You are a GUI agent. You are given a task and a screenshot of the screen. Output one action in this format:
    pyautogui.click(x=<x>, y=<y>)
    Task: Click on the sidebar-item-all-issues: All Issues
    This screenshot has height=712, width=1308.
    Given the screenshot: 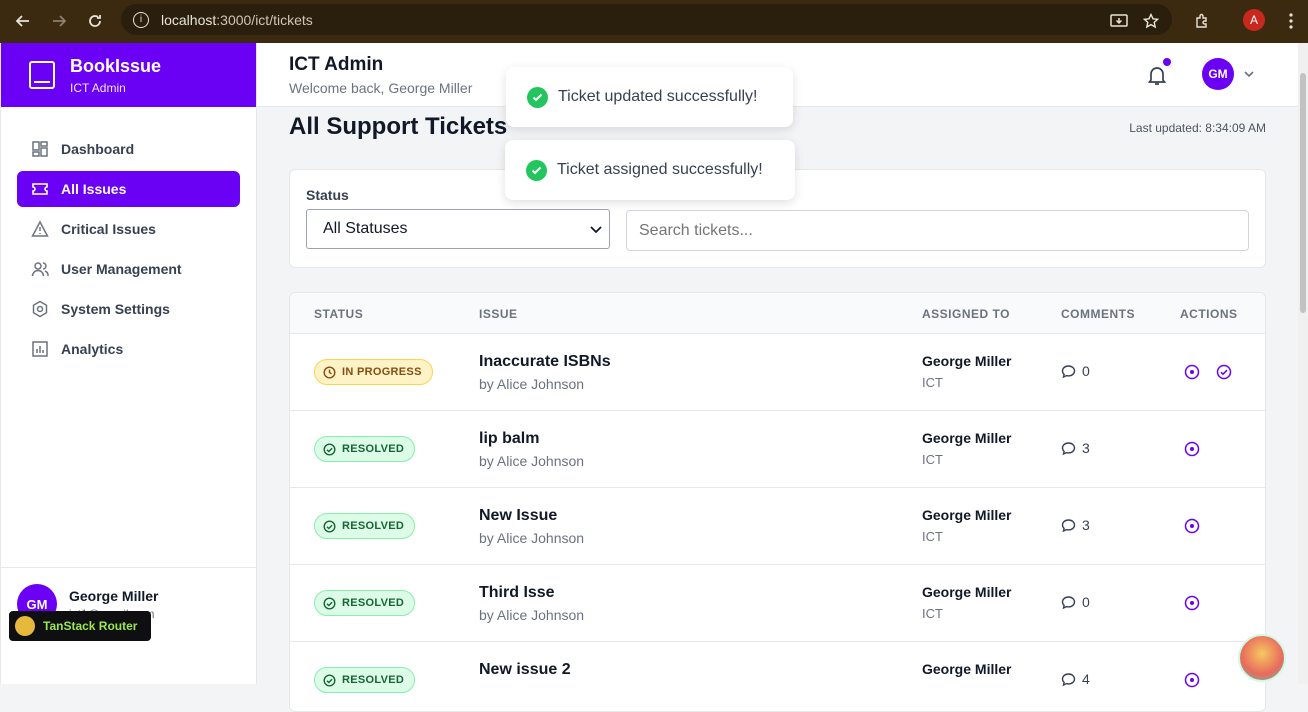 What is the action you would take?
    pyautogui.click(x=128, y=189)
    